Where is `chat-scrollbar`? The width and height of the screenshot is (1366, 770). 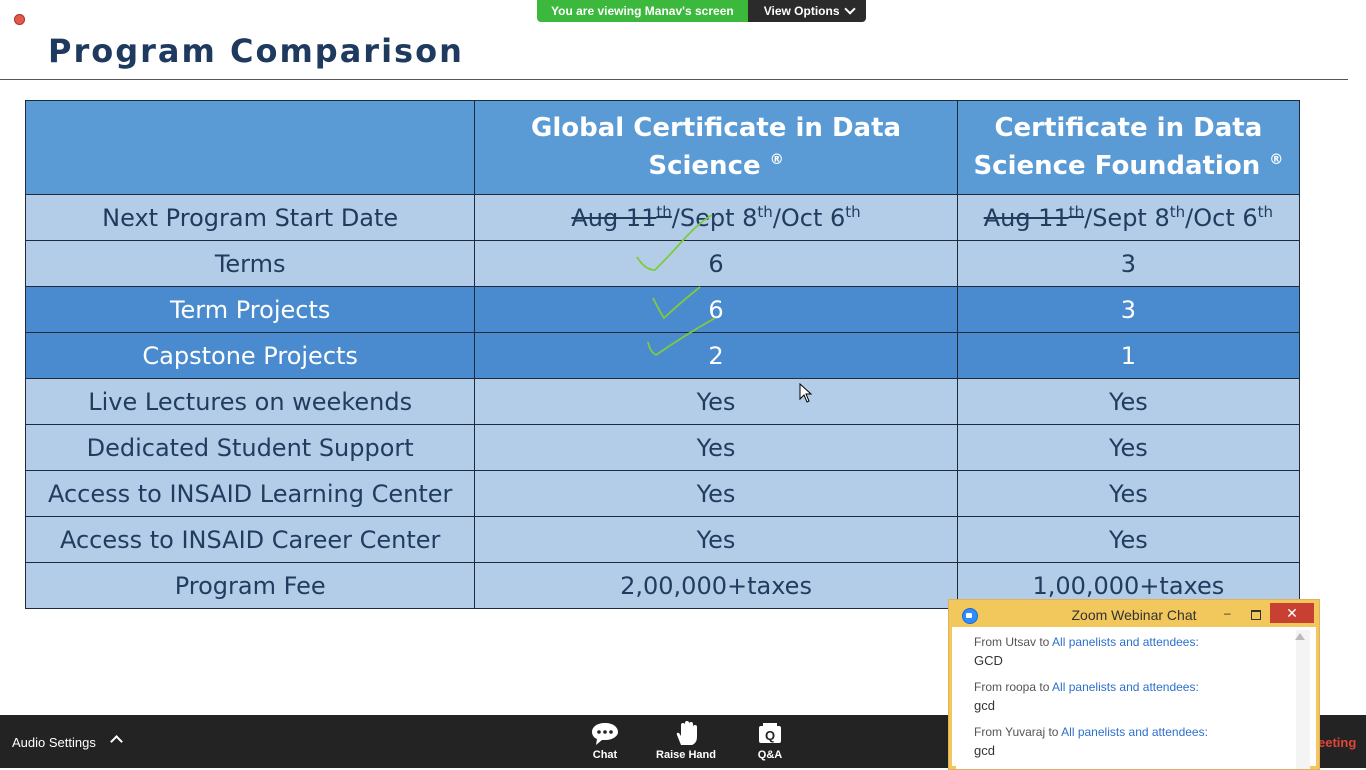 chat-scrollbar is located at coordinates (1302, 699).